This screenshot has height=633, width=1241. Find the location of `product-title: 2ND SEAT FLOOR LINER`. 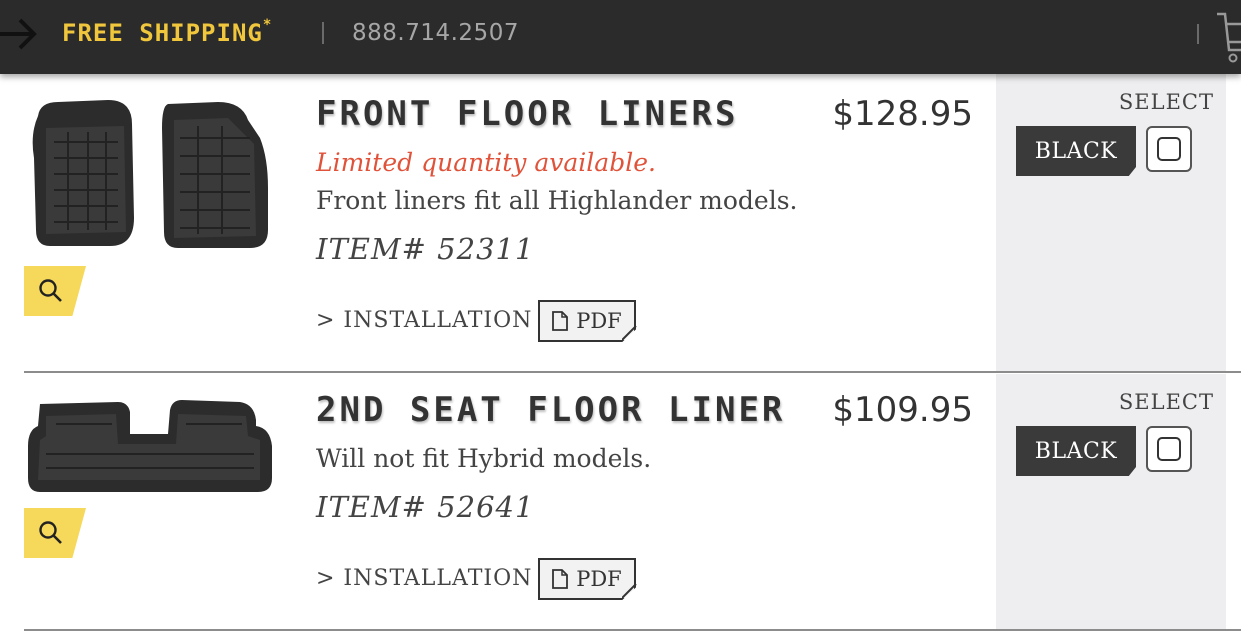

product-title: 2ND SEAT FLOOR LINER is located at coordinates (550, 410).